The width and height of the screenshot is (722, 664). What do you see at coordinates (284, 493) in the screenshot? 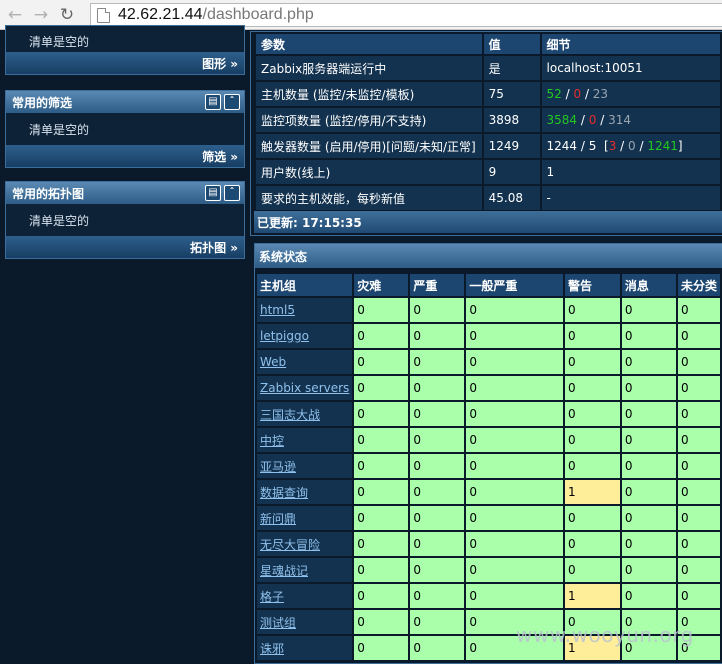
I see `host-group-link: 数据查询` at bounding box center [284, 493].